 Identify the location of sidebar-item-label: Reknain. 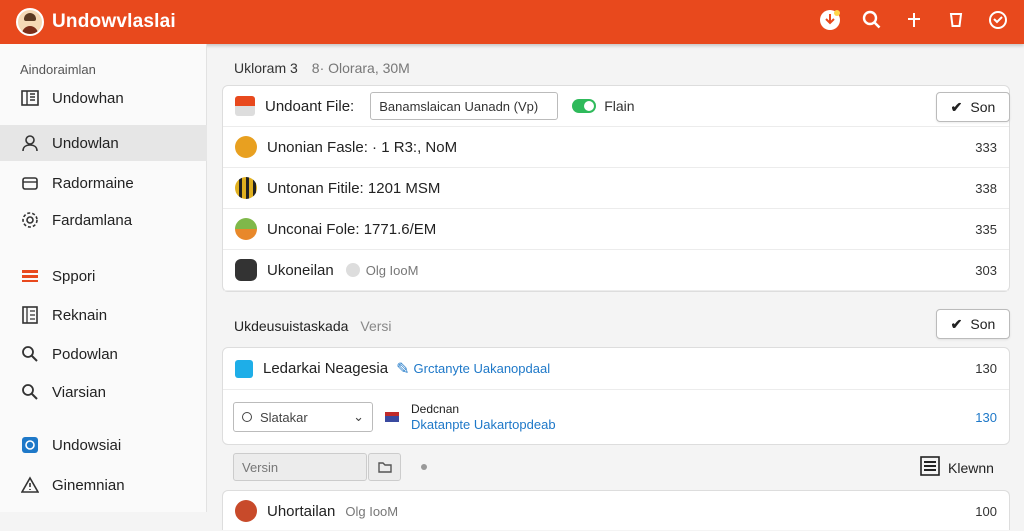
(80, 315).